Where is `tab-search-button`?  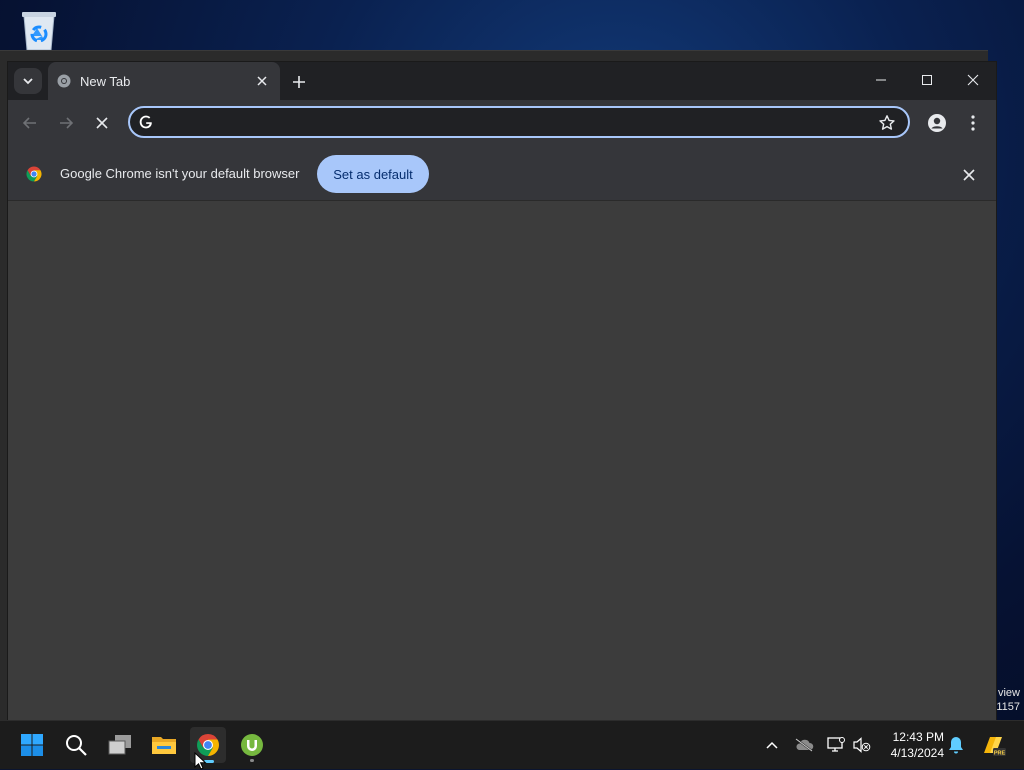 tab-search-button is located at coordinates (28, 81).